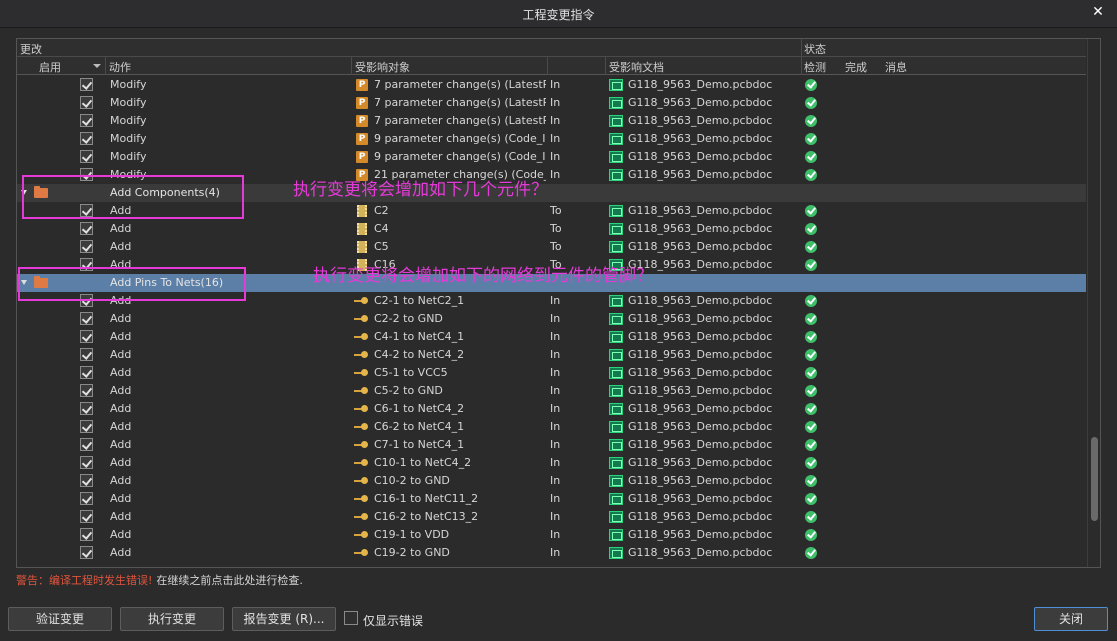  What do you see at coordinates (856, 67) in the screenshot?
I see `column-done: 完成` at bounding box center [856, 67].